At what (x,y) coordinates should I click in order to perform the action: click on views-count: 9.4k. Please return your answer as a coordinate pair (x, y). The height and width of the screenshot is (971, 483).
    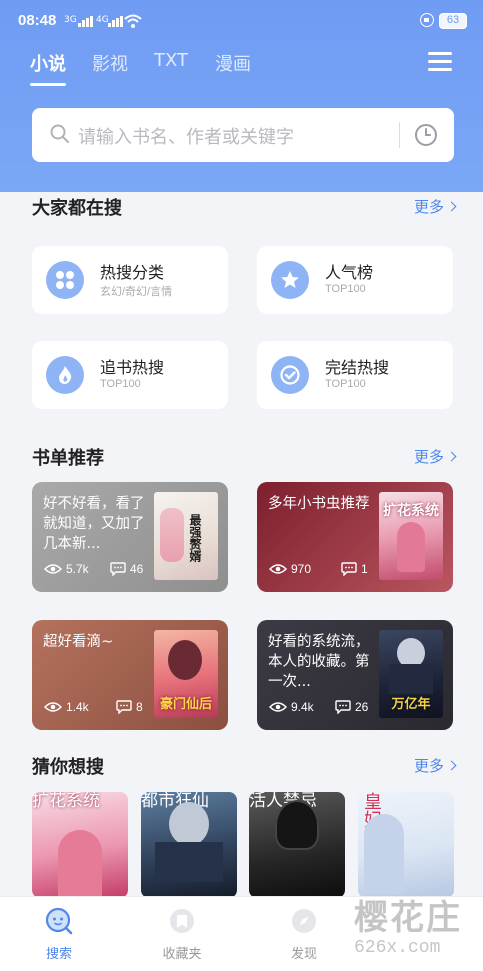
    Looking at the image, I should click on (291, 707).